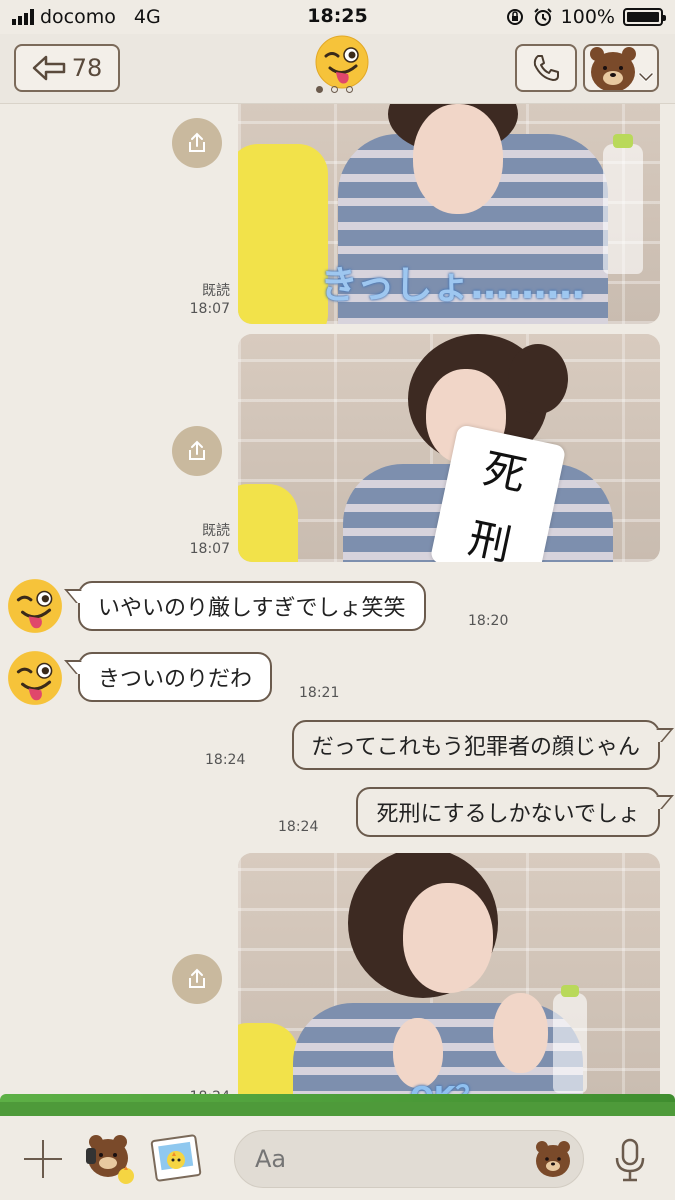 Image resolution: width=675 pixels, height=1200 pixels. What do you see at coordinates (177, 1158) in the screenshot?
I see `photo-icon` at bounding box center [177, 1158].